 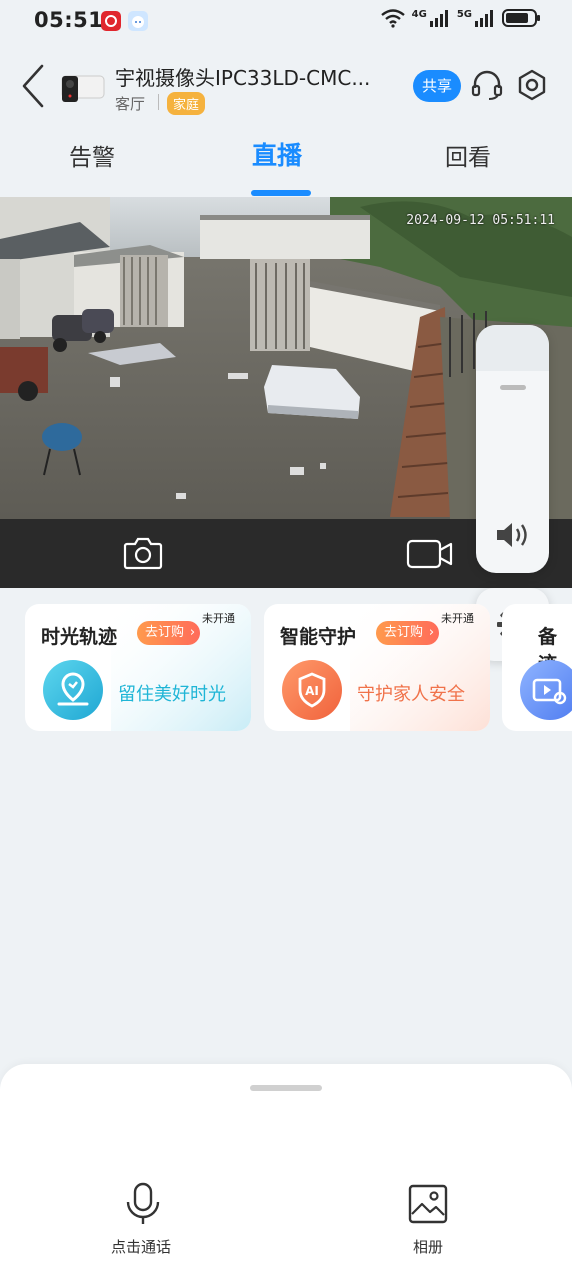 I want to click on album-label: 相册, so click(x=428, y=1246).